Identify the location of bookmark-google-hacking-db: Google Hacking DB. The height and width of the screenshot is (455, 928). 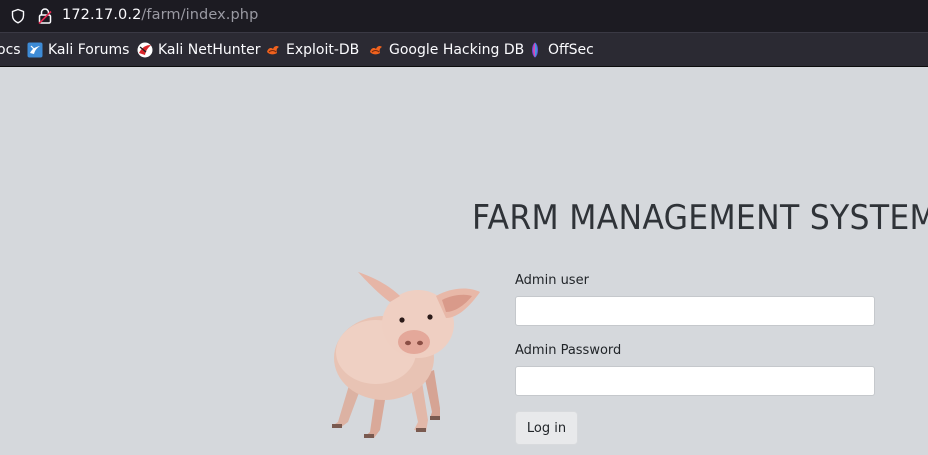
(446, 50).